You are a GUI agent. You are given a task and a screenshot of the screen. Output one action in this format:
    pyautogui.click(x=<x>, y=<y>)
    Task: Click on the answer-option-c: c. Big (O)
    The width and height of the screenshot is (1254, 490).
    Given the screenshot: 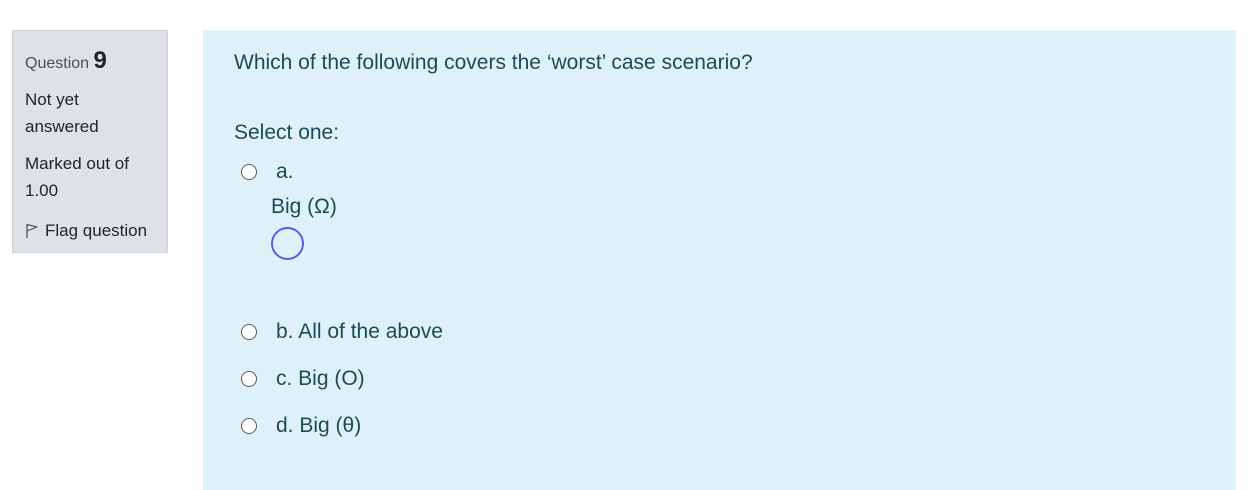 What is the action you would take?
    pyautogui.click(x=303, y=379)
    